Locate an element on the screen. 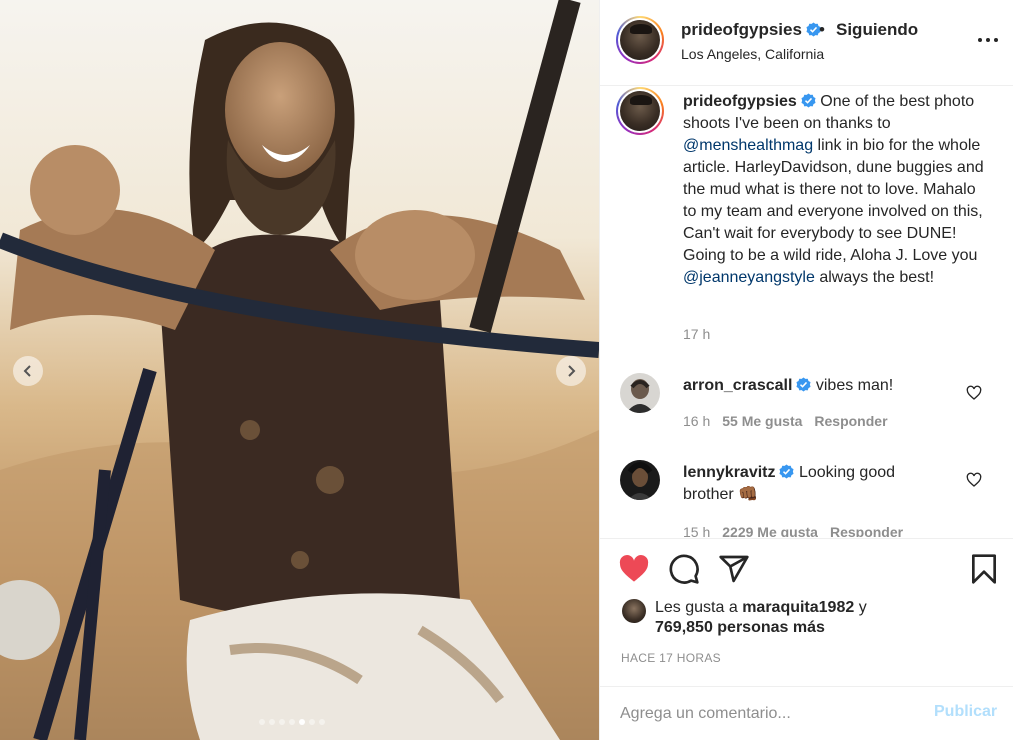 This screenshot has width=1013, height=740. liker-username: maraquita1982 is located at coordinates (798, 607).